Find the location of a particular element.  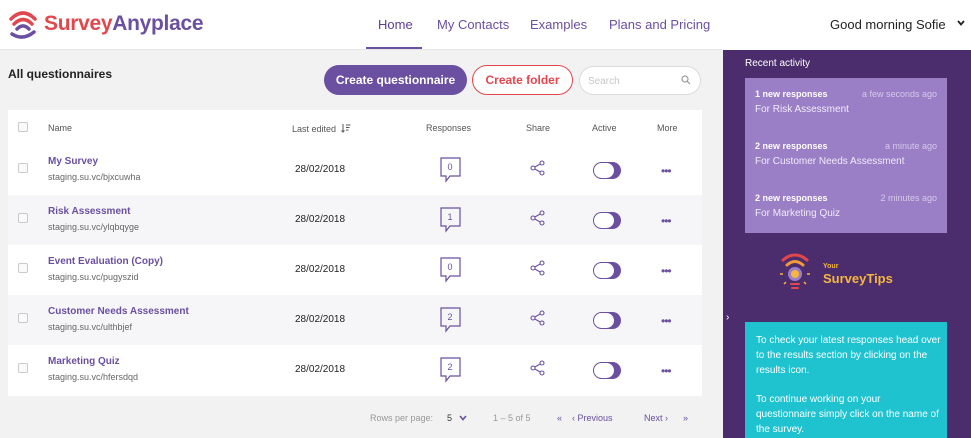

activity-time: 2 minutes ago is located at coordinates (908, 198).